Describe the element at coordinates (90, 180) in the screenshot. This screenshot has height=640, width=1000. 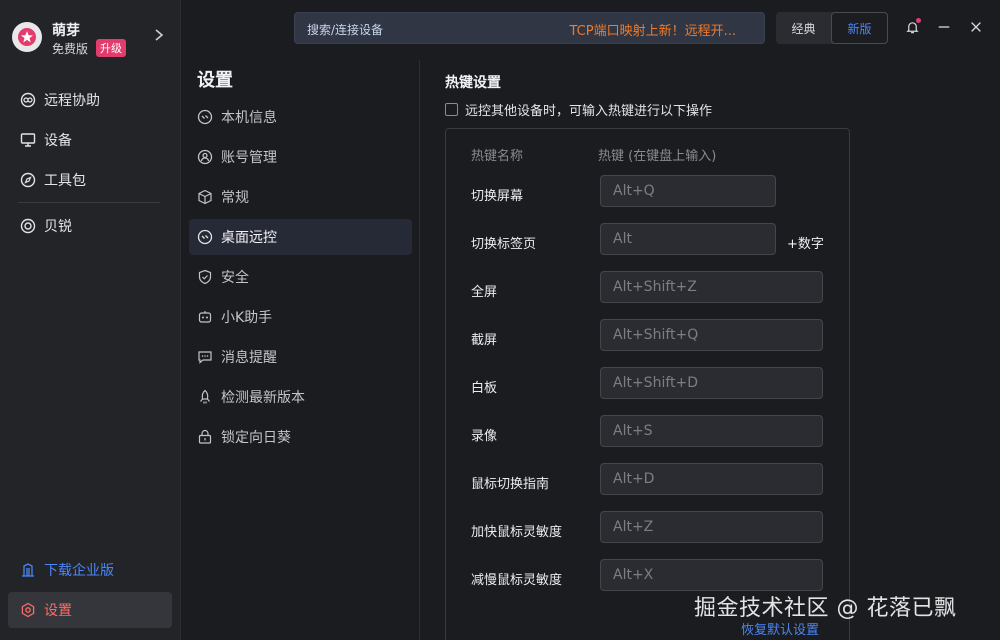
I see `sidebar-item-toolkit: 工具包` at that location.